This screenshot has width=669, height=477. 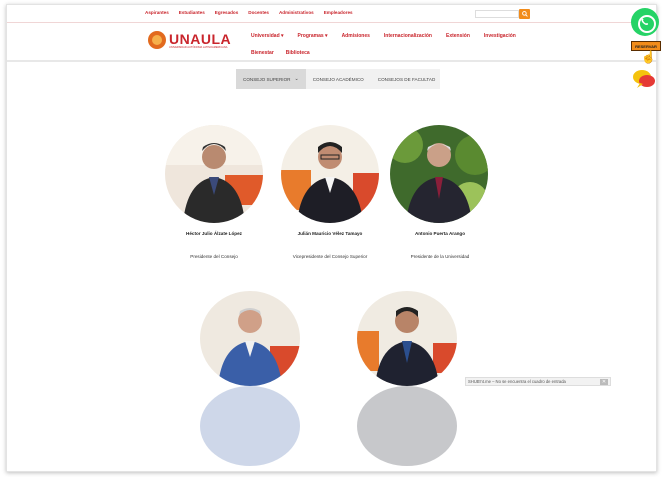 What do you see at coordinates (157, 12) in the screenshot?
I see `link-aspirantes: Aspirantes` at bounding box center [157, 12].